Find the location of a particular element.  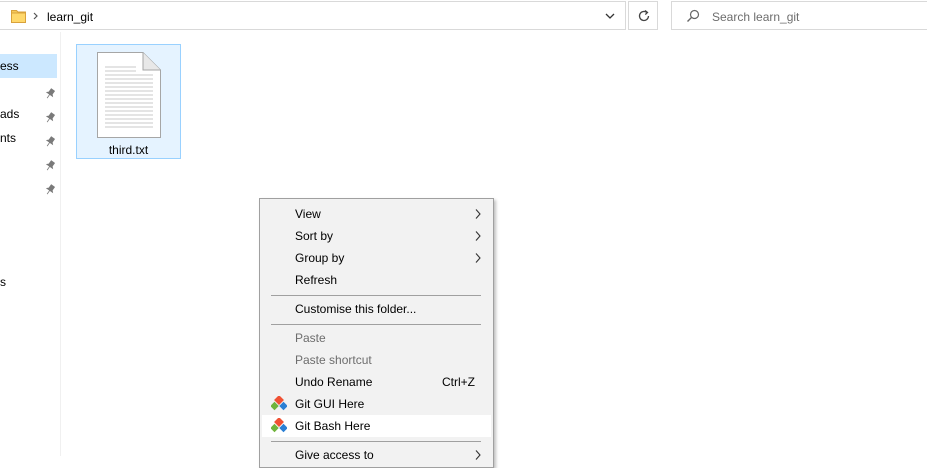

file-name: third.txt is located at coordinates (128, 150).